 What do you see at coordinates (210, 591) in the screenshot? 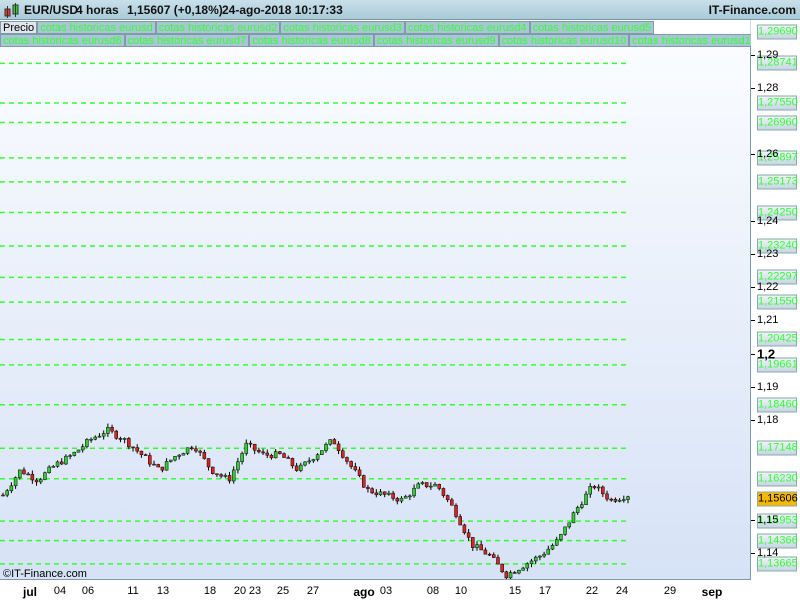
I see `x-tick-label: 18` at bounding box center [210, 591].